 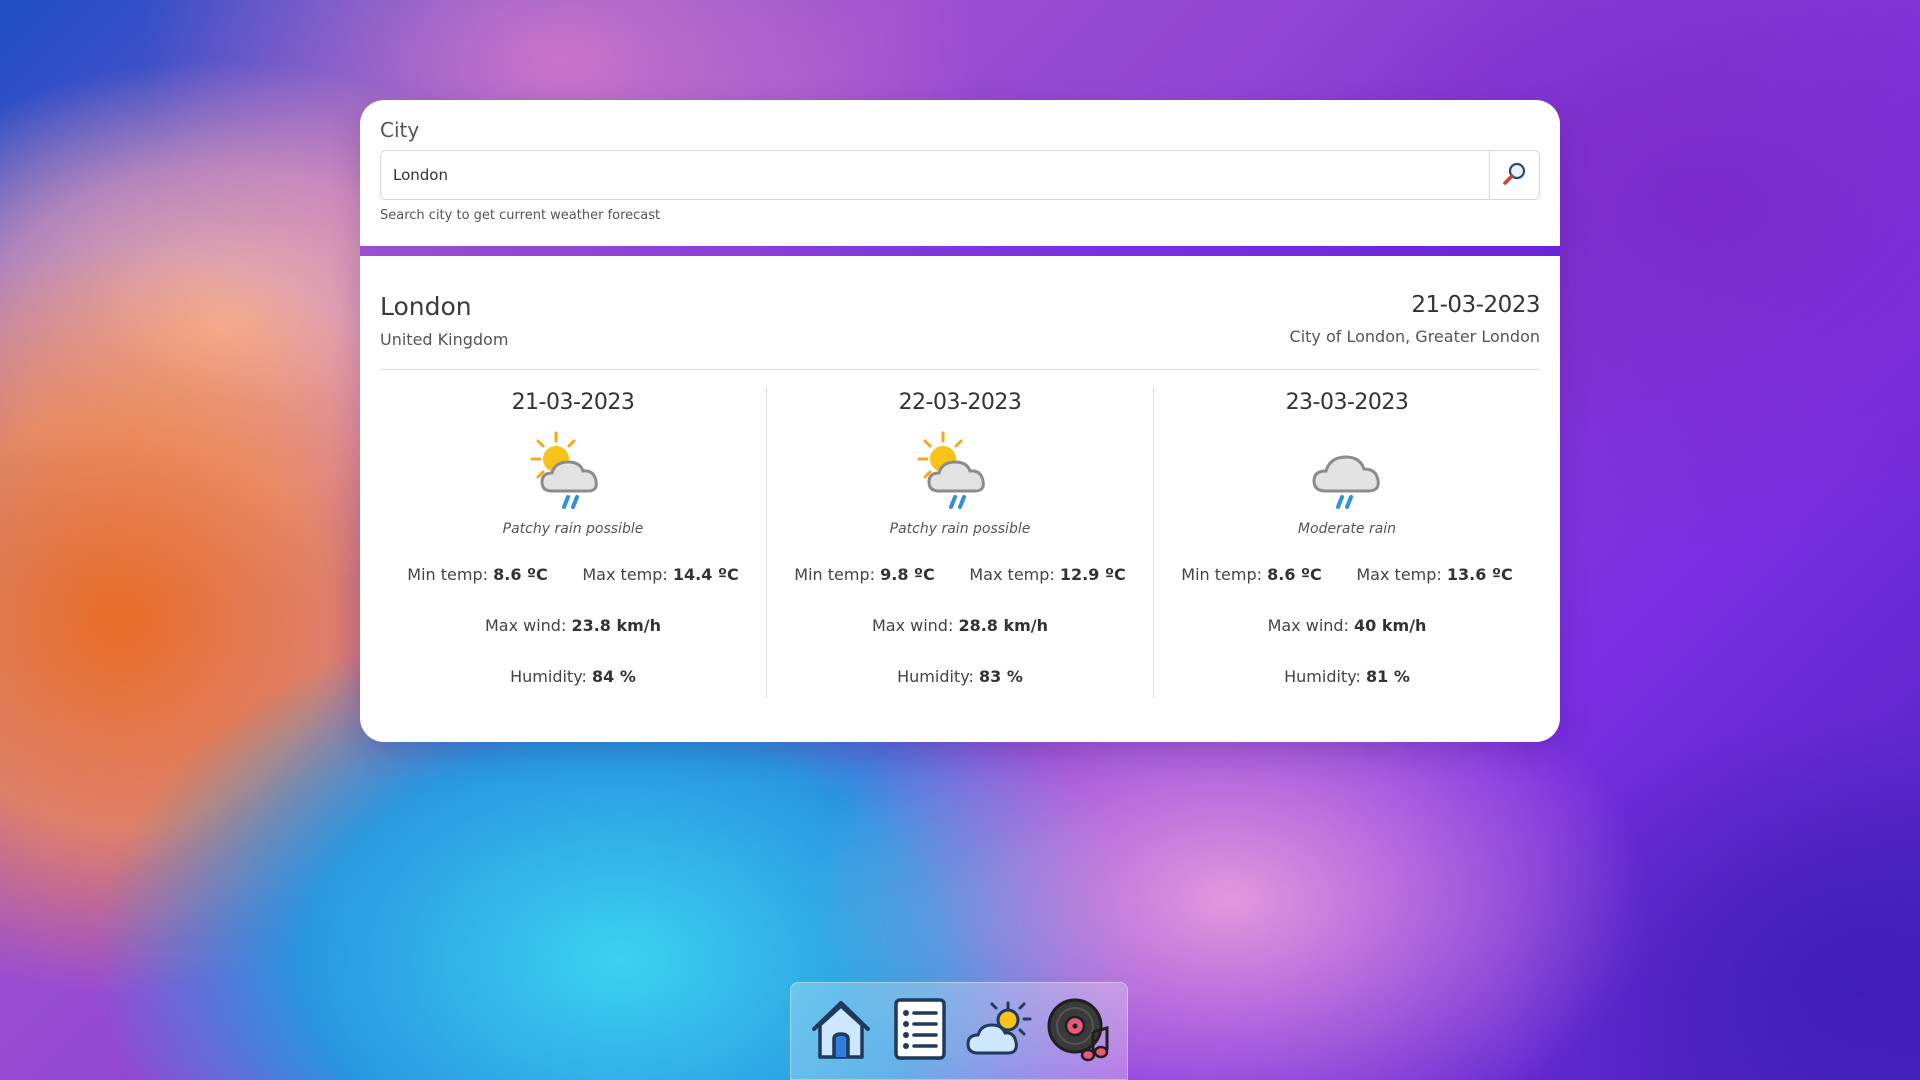 I want to click on weather-icon, so click(x=999, y=1031).